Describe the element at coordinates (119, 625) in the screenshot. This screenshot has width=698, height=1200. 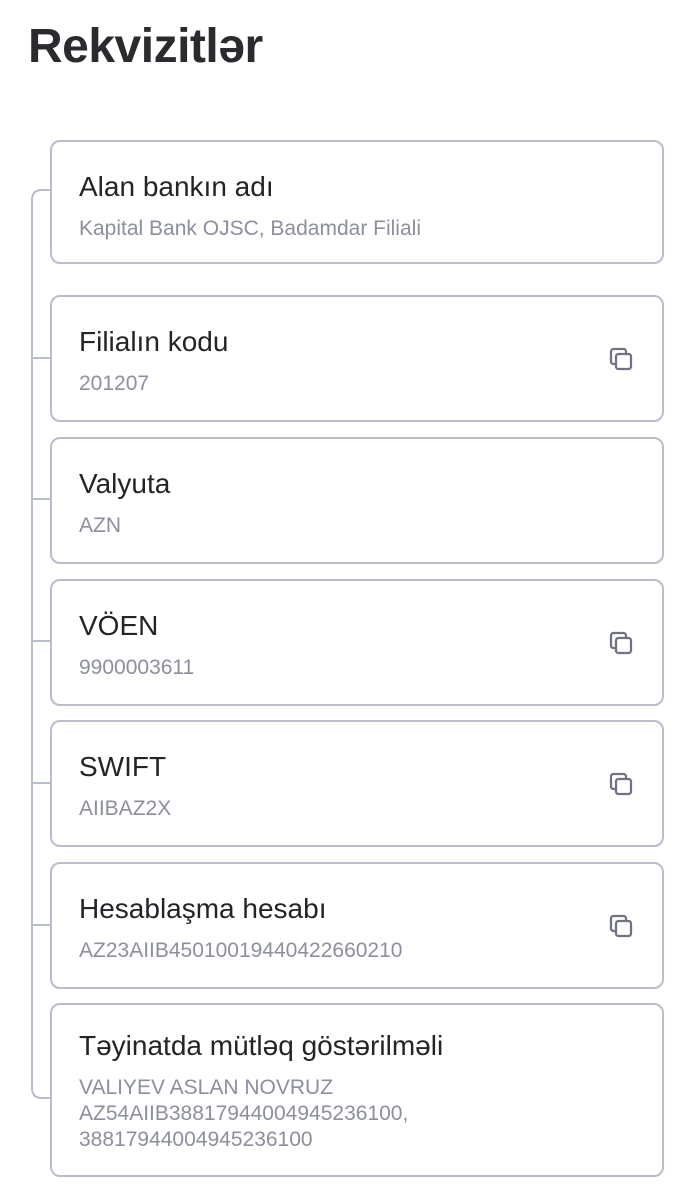
I see `requisite-label: VÖEN` at that location.